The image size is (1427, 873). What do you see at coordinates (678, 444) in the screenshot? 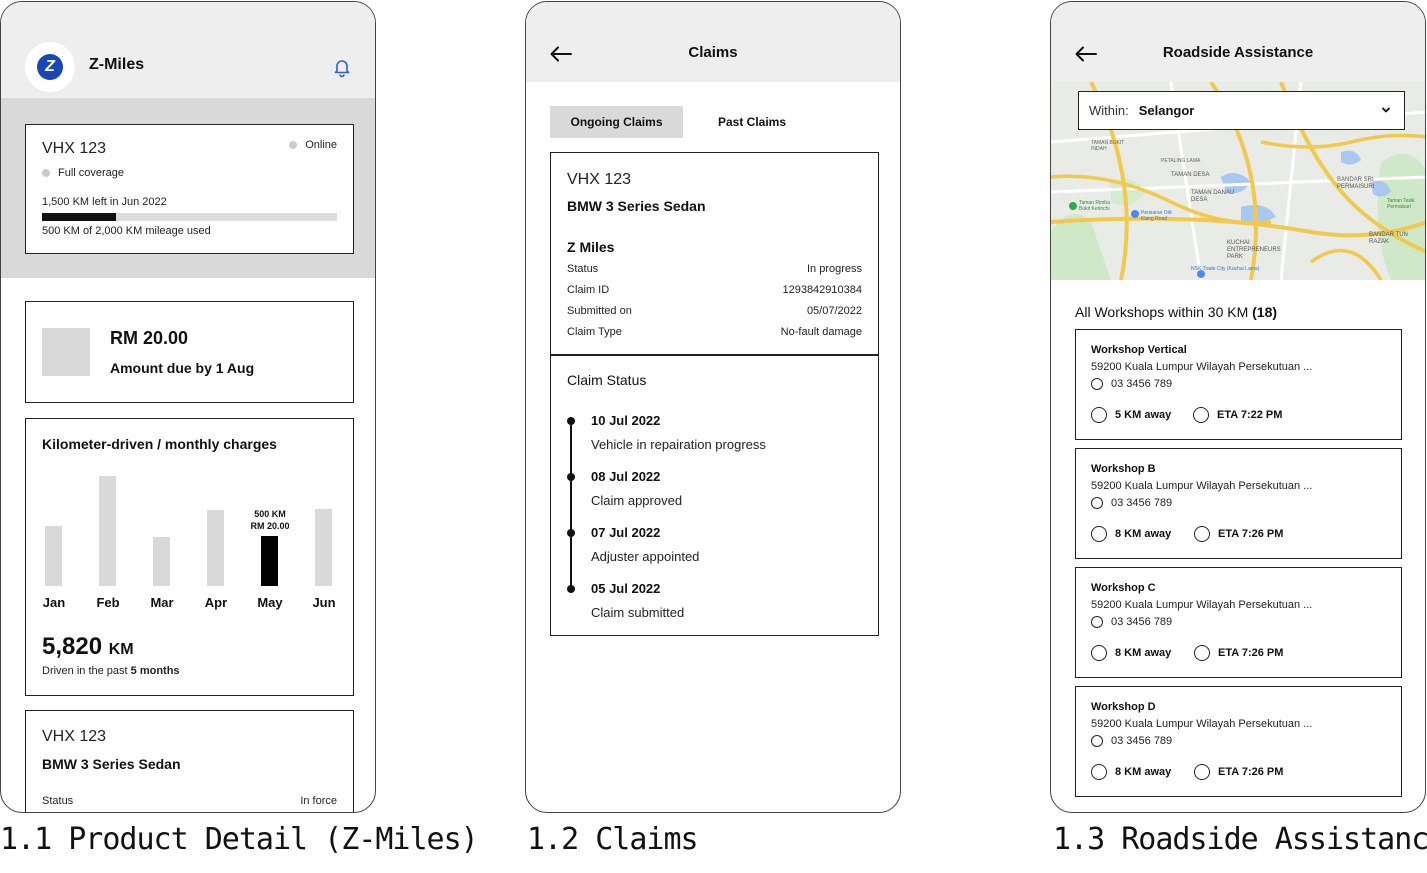
I see `timeline-text: Vehicle in repairation progress` at bounding box center [678, 444].